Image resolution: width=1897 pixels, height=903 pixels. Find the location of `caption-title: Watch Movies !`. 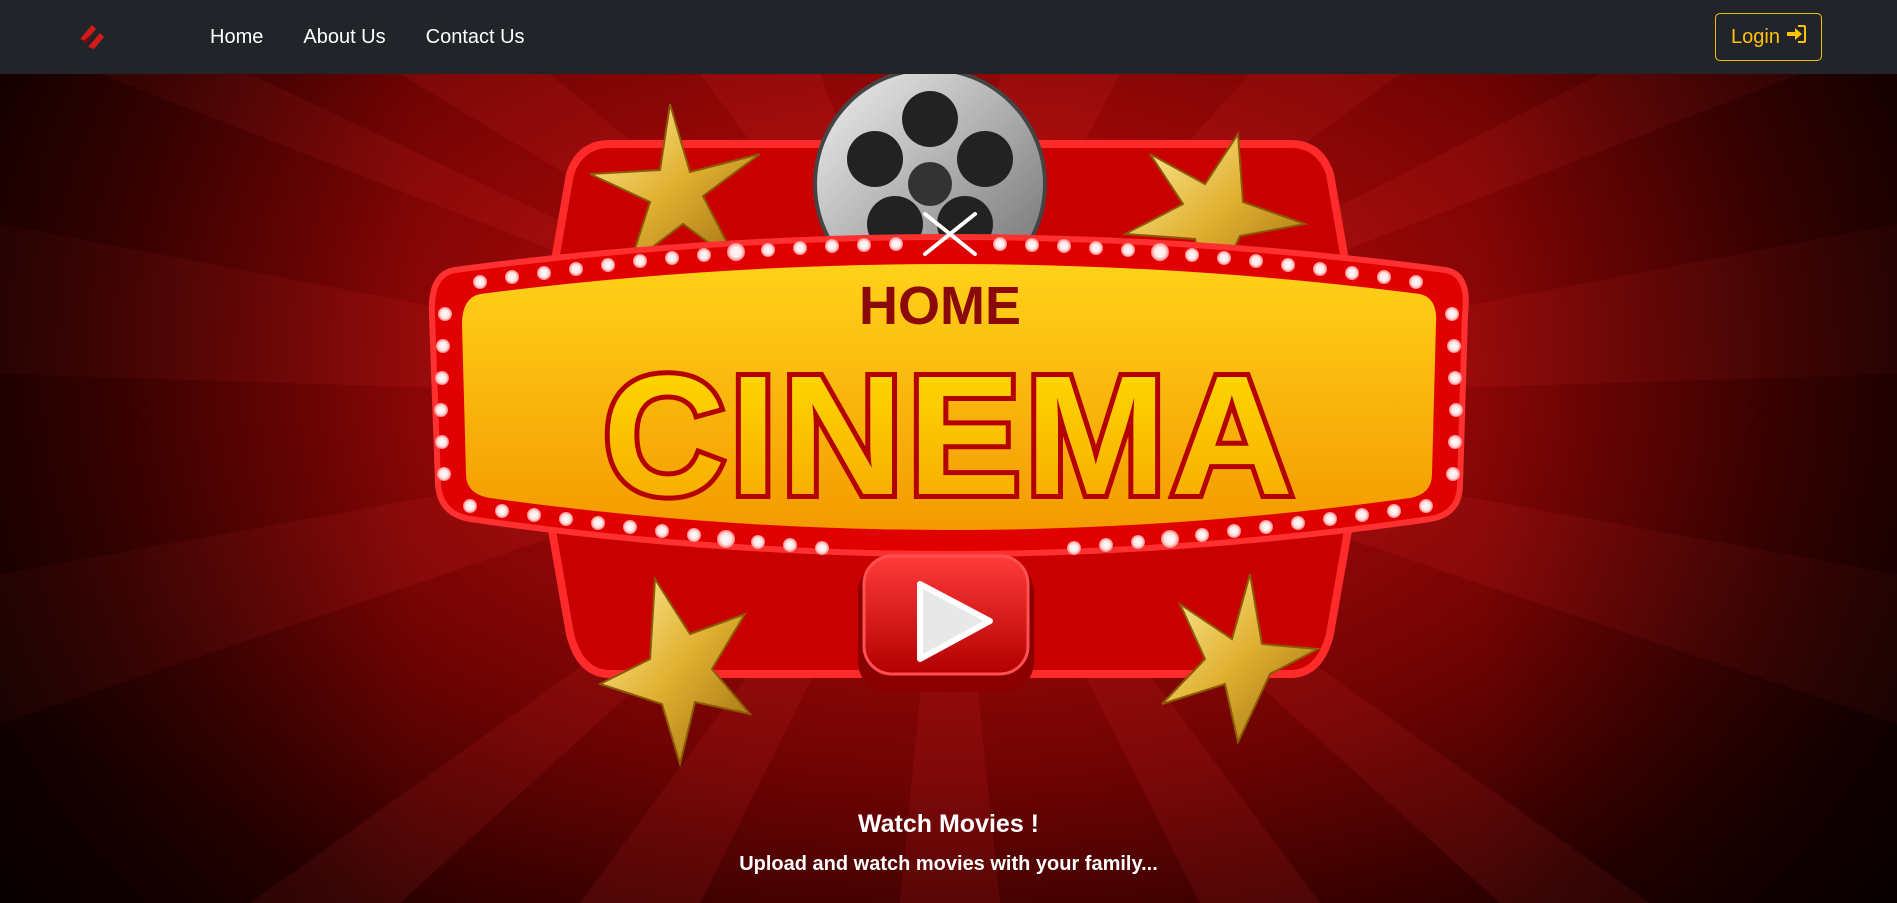

caption-title: Watch Movies ! is located at coordinates (948, 824).